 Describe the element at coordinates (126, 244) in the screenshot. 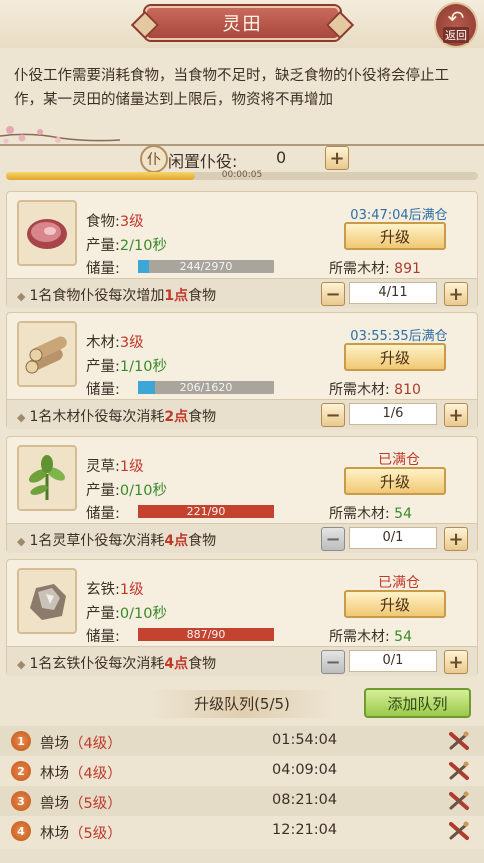

I see `output-row: 产量:2/10秒` at that location.